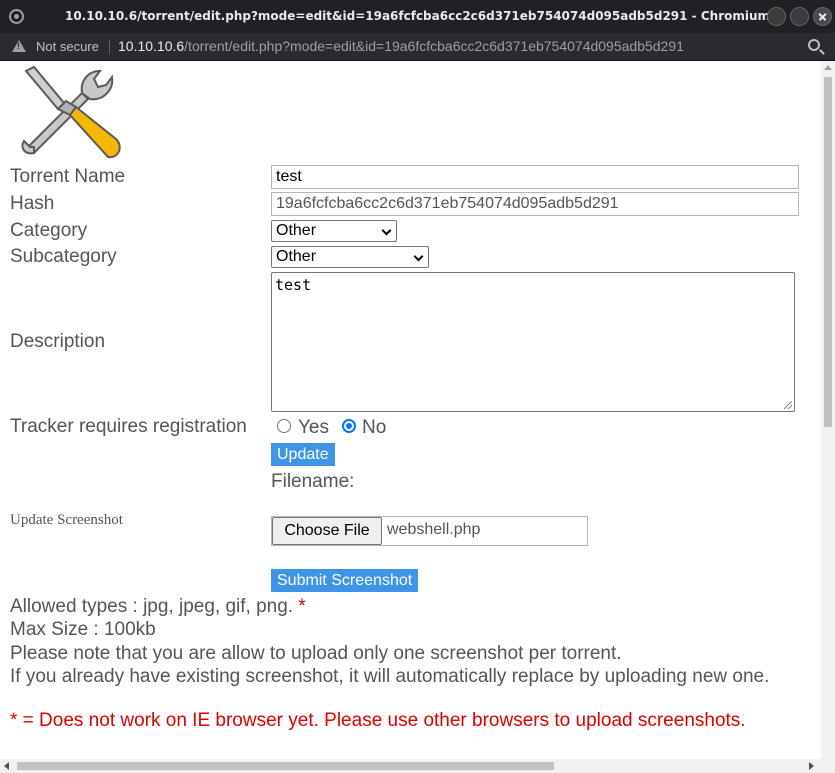  Describe the element at coordinates (349, 426) in the screenshot. I see `tracker-no-radio` at that location.